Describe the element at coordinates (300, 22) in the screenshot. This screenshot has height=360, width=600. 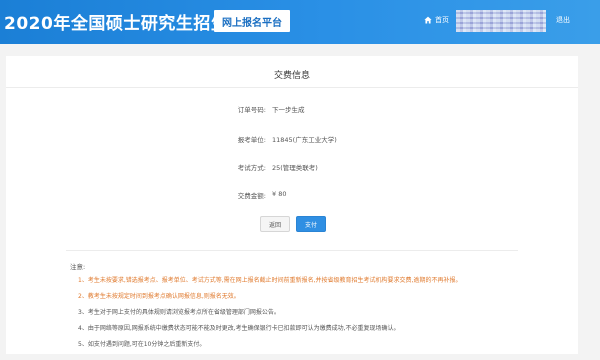
I see `top-header-bar: 2020年全国硕士研究生招生考试 网上报名平台 首页 退出` at that location.